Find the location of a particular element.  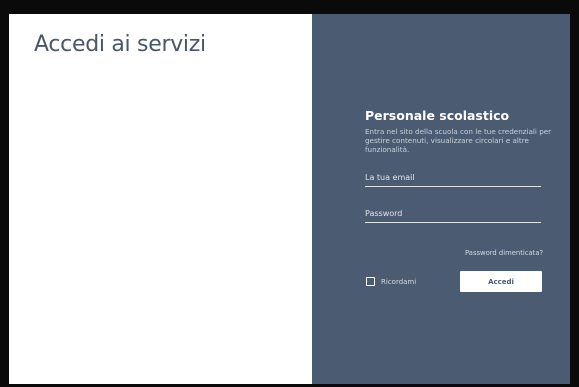

forgot-password-link: Password dimenticata? is located at coordinates (504, 253).